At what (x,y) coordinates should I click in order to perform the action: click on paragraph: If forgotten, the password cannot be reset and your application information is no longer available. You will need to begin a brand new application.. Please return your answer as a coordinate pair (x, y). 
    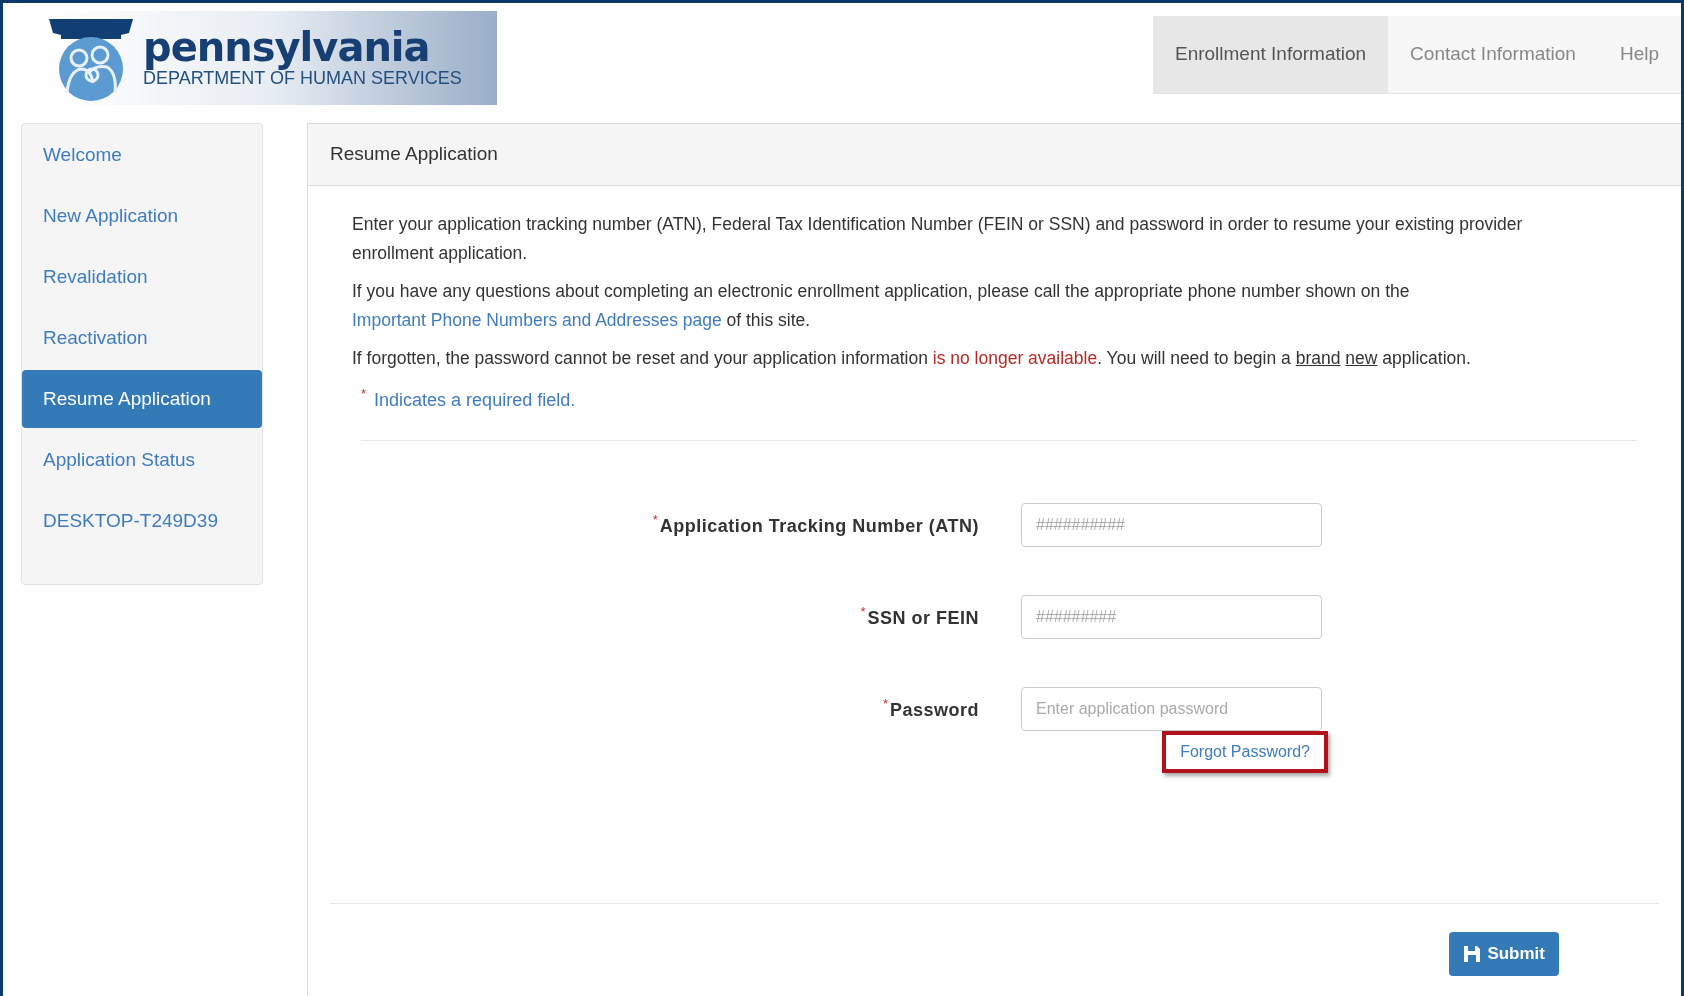
    Looking at the image, I should click on (912, 358).